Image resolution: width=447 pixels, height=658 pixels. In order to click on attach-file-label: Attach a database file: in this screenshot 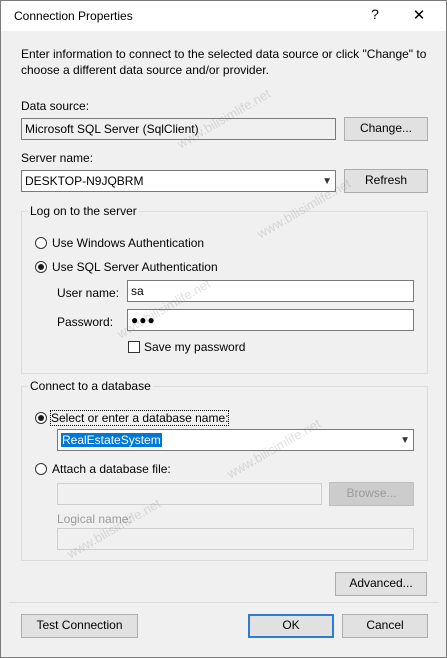, I will do `click(111, 469)`.